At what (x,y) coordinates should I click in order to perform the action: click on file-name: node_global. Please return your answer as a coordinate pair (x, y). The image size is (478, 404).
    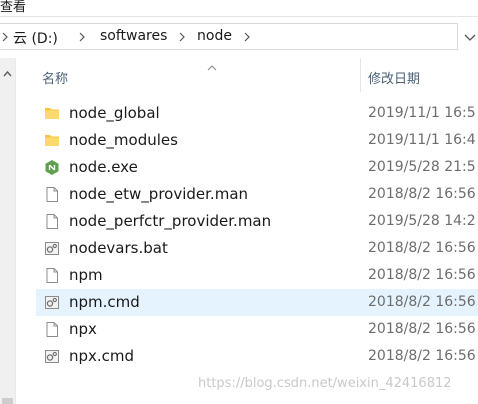
    Looking at the image, I should click on (114, 113).